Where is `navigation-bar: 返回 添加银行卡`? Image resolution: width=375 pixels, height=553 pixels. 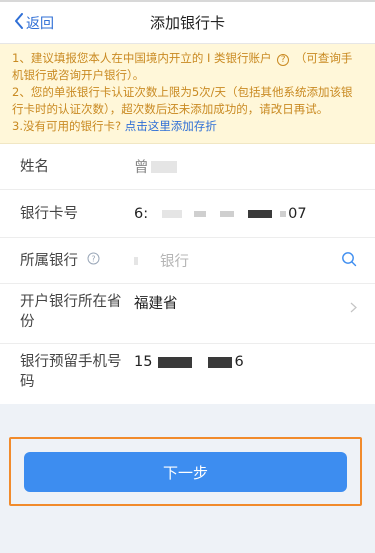 navigation-bar: 返回 添加银行卡 is located at coordinates (187, 23).